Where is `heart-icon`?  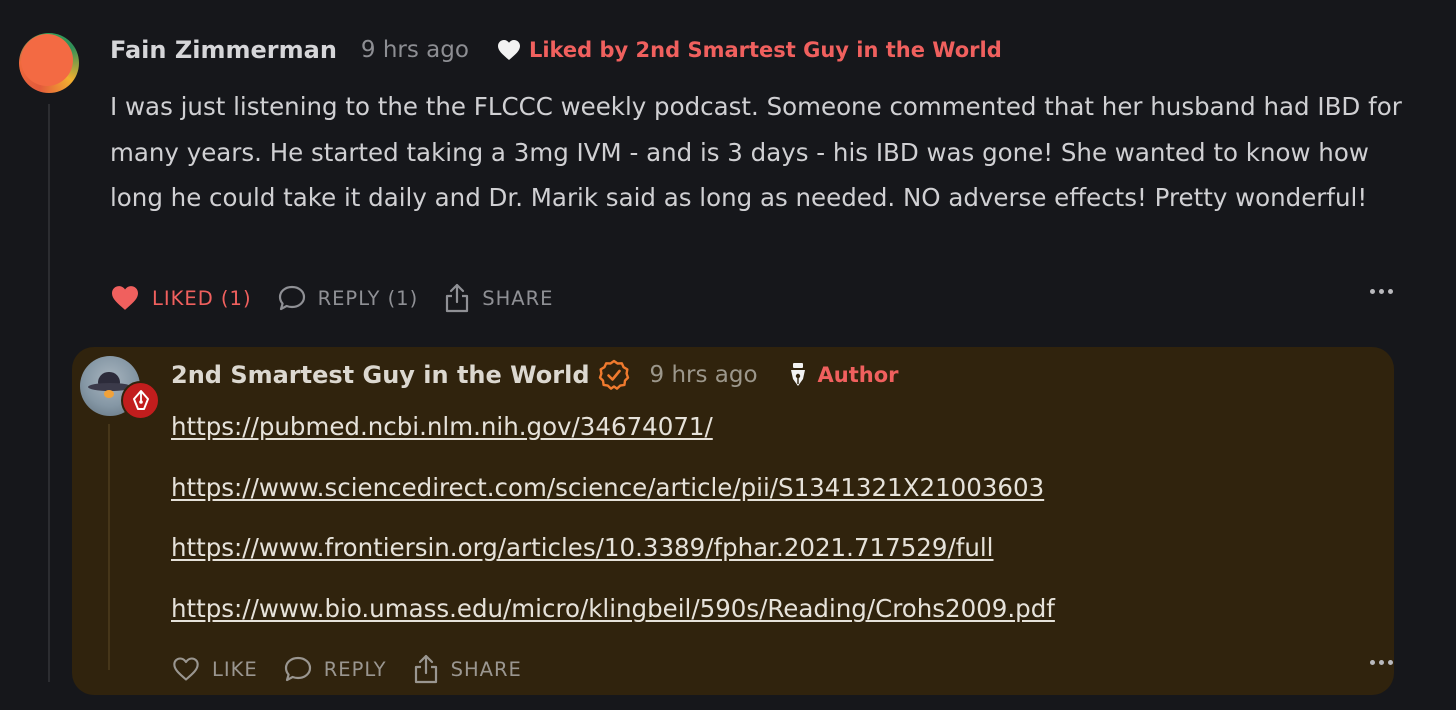
heart-icon is located at coordinates (508, 50).